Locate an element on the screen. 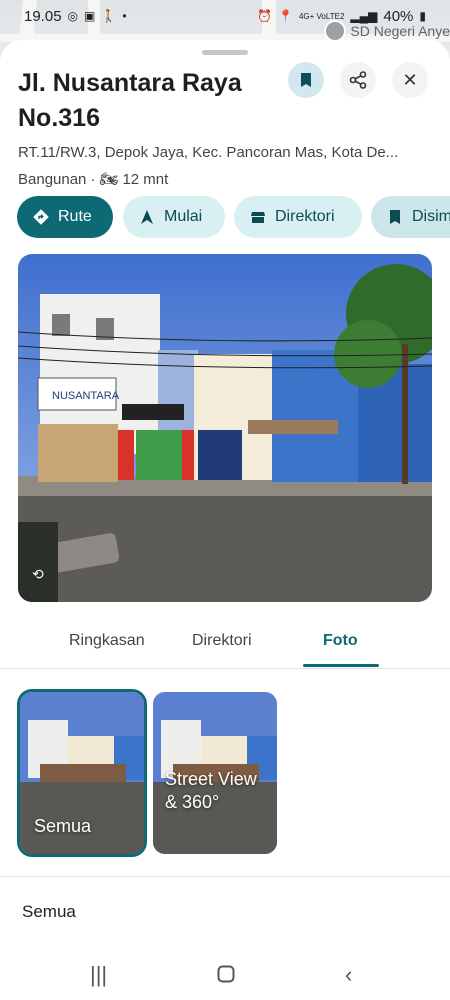 This screenshot has width=450, height=1000. travel-time: 12 mnt is located at coordinates (145, 179).